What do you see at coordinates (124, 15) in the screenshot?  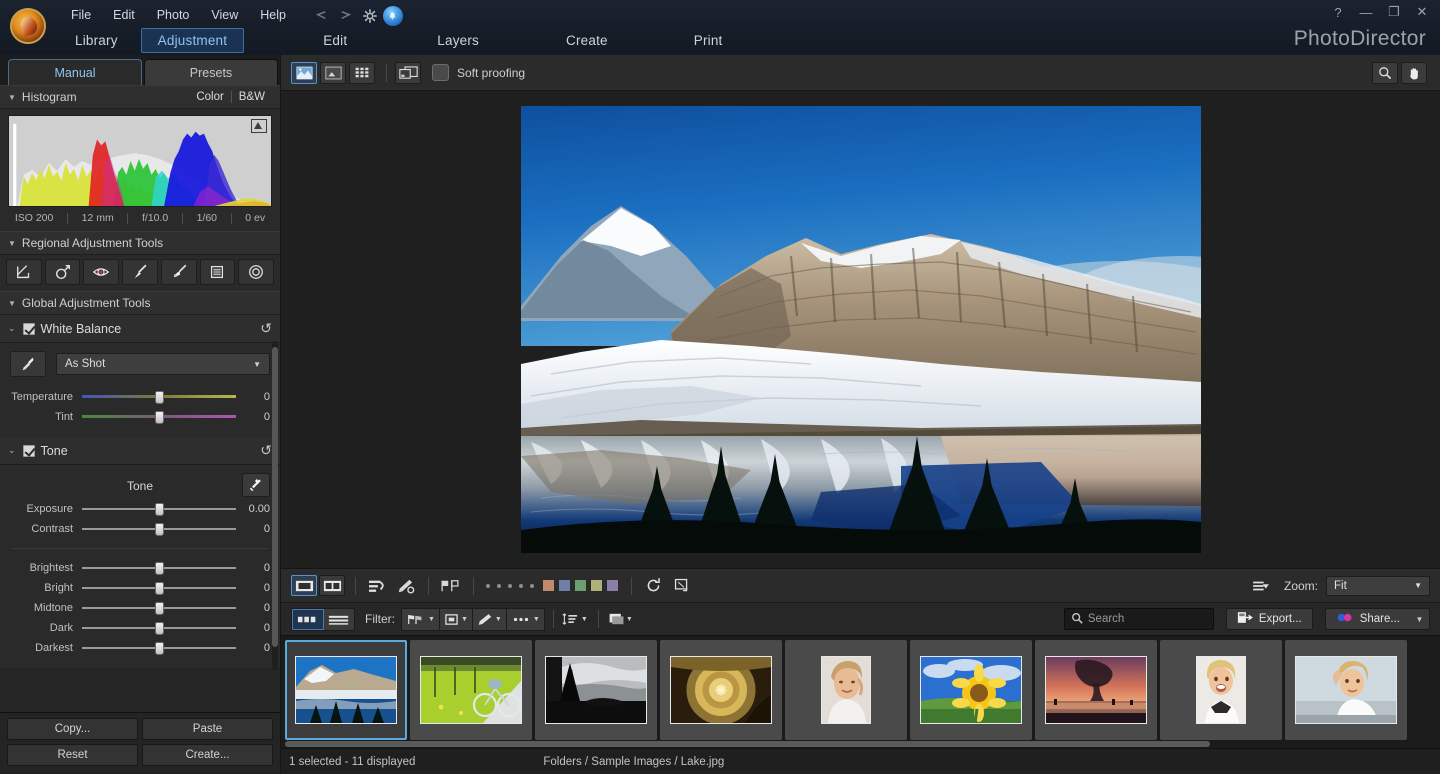 I see `menu-edit: Edit` at bounding box center [124, 15].